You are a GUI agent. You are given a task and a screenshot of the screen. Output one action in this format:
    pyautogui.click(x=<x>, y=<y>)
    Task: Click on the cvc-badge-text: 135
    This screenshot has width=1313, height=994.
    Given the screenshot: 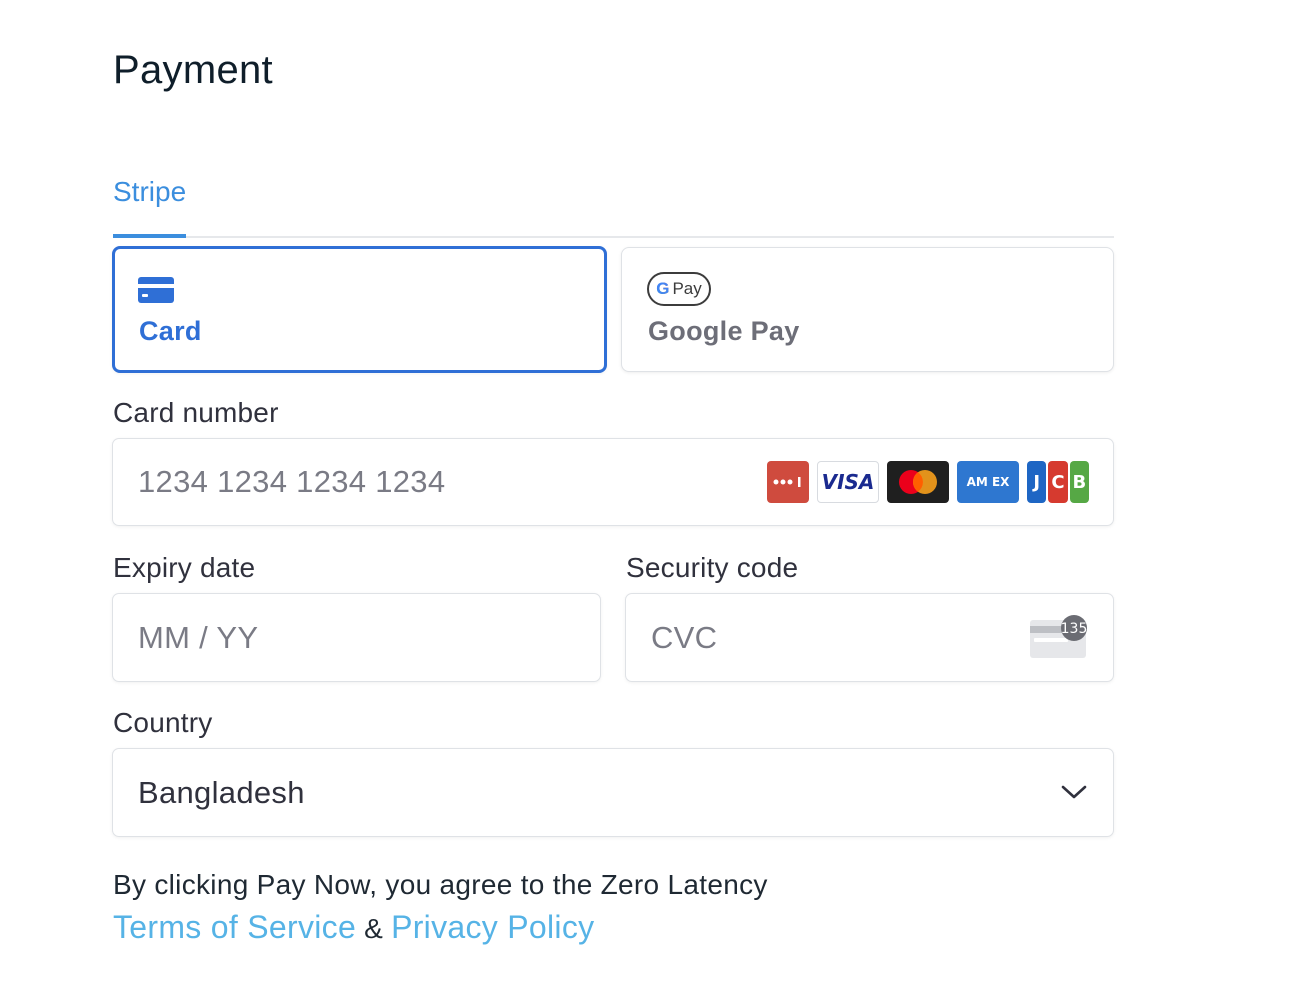 What is the action you would take?
    pyautogui.click(x=1074, y=629)
    